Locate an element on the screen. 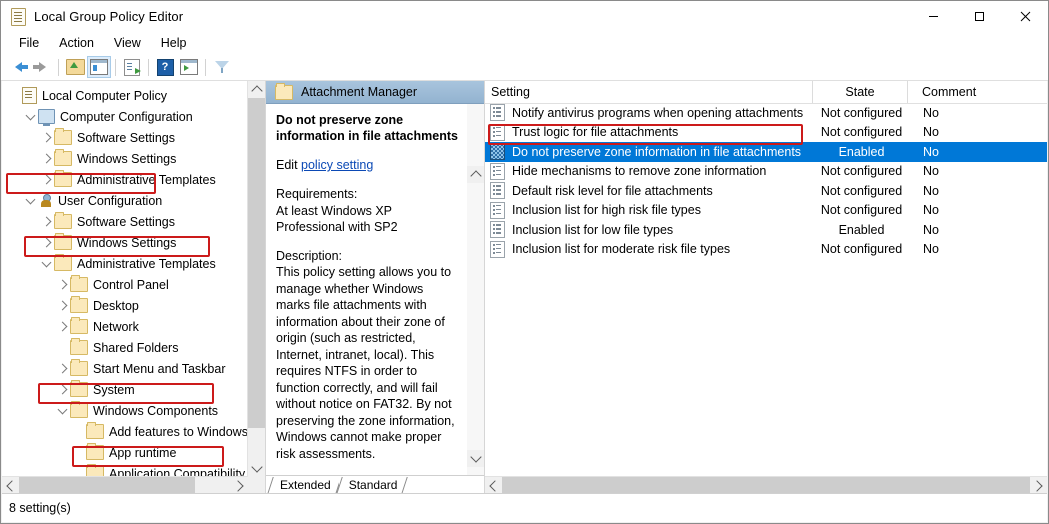 Image resolution: width=1049 pixels, height=524 pixels. tree-node-label: Software Settings is located at coordinates (126, 137).